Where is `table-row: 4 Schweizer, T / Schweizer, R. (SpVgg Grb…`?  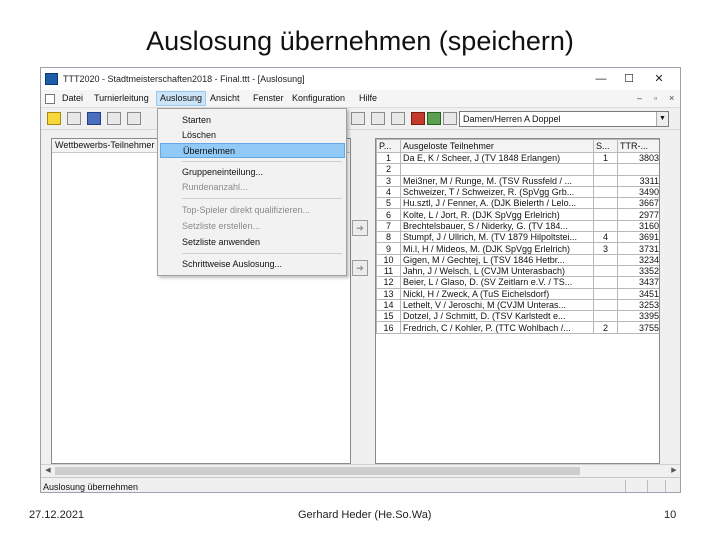
table-row: 4 Schweizer, T / Schweizer, R. (SpVgg Grb… is located at coordinates (517, 192).